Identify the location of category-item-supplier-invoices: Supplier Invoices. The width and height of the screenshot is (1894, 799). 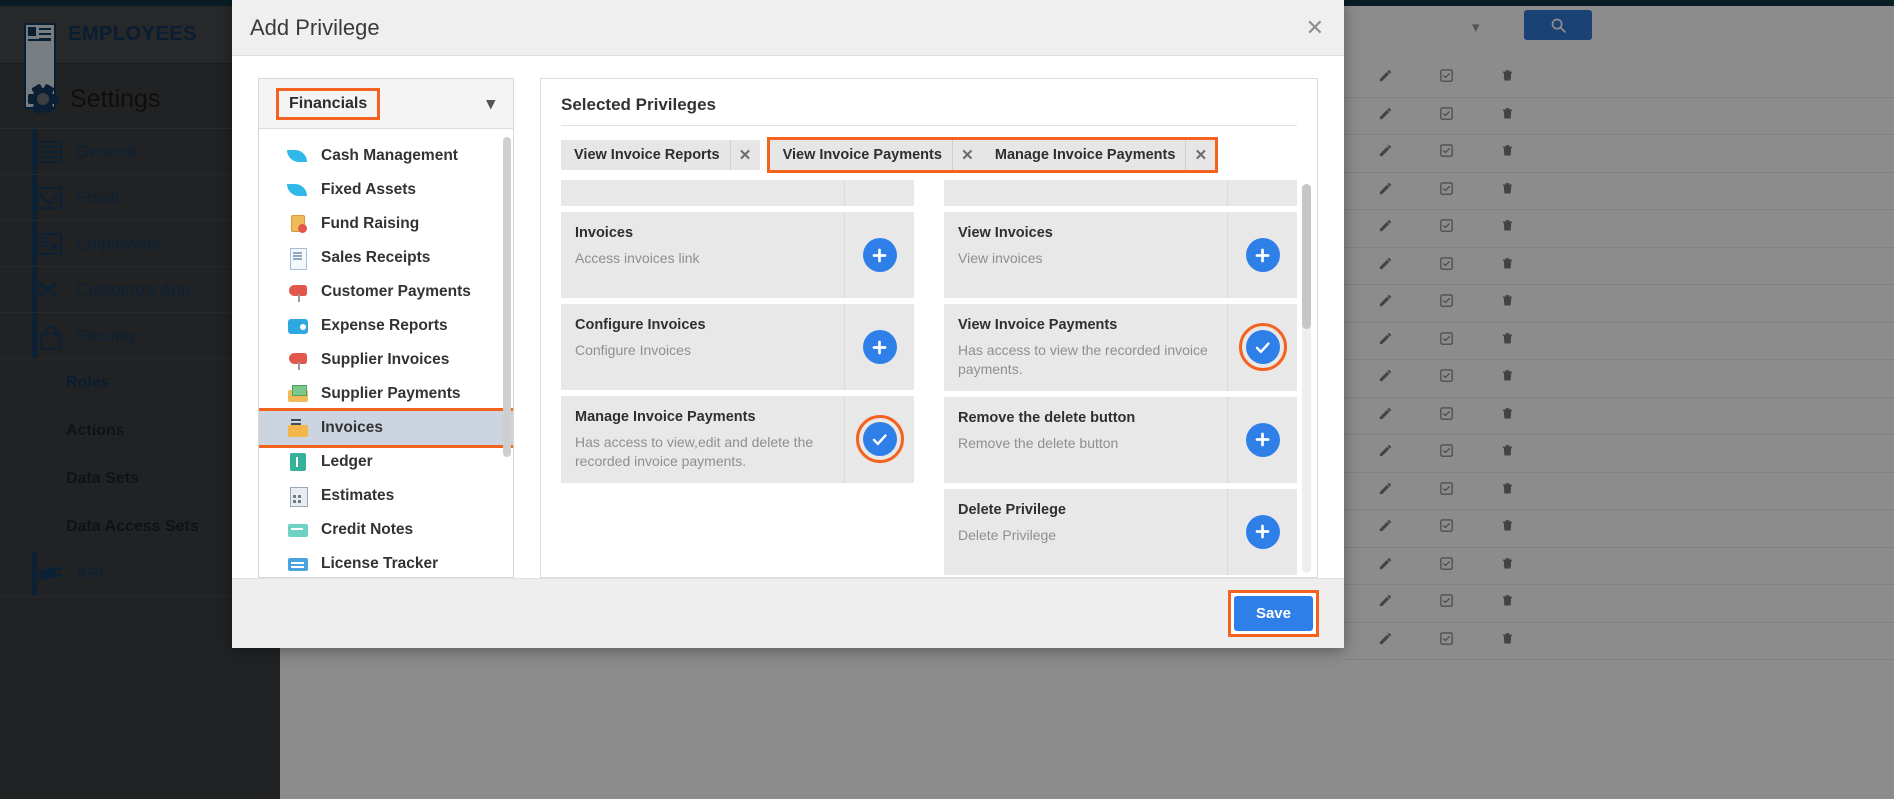
(386, 360).